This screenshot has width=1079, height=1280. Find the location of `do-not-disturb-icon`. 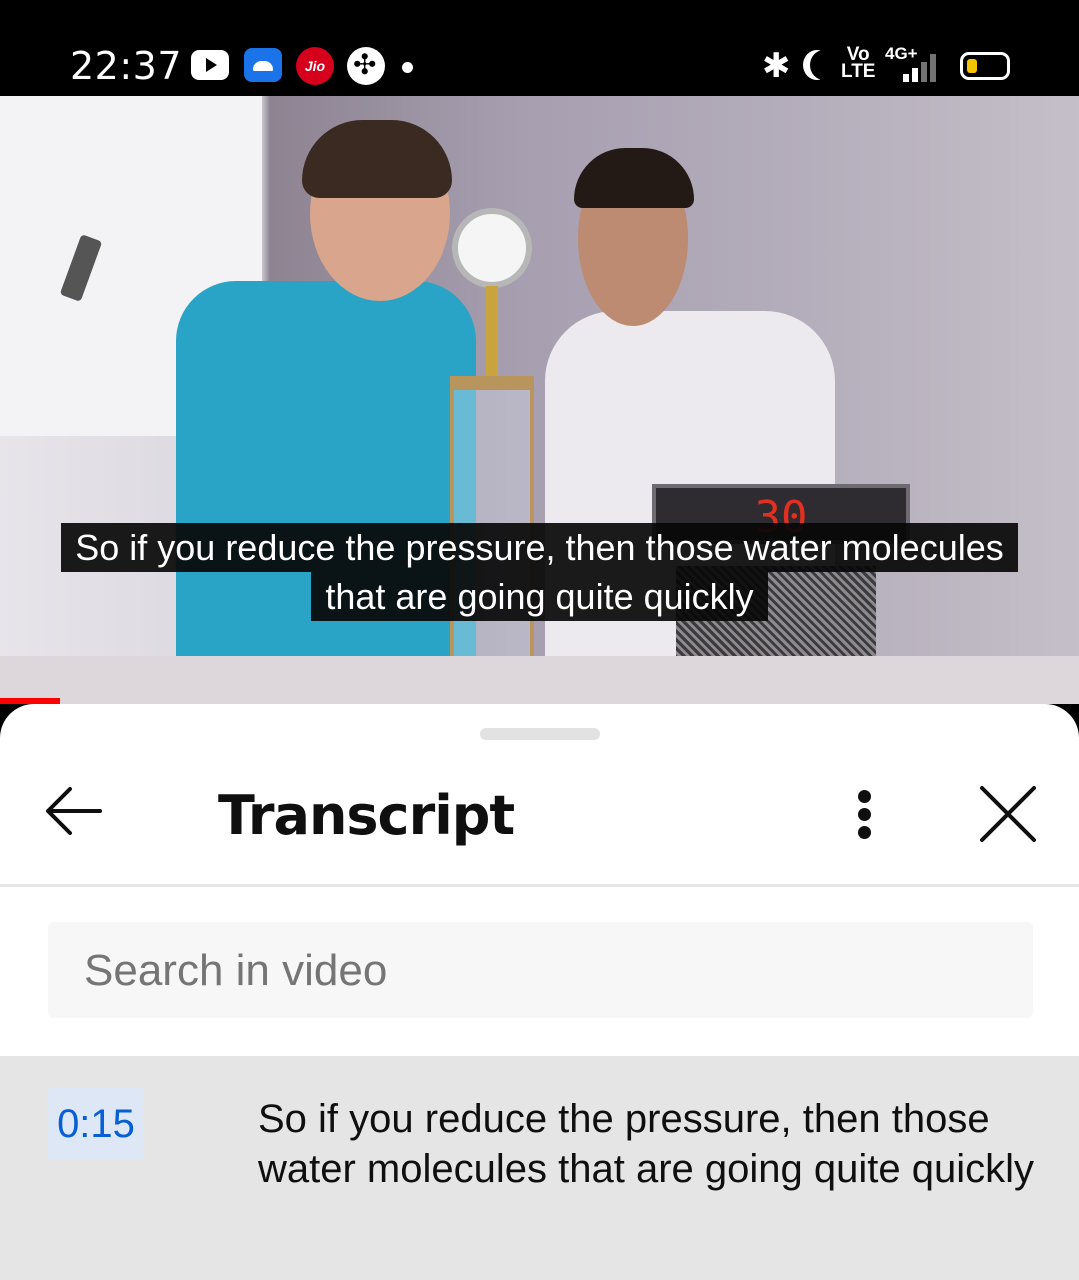

do-not-disturb-icon is located at coordinates (824, 65).